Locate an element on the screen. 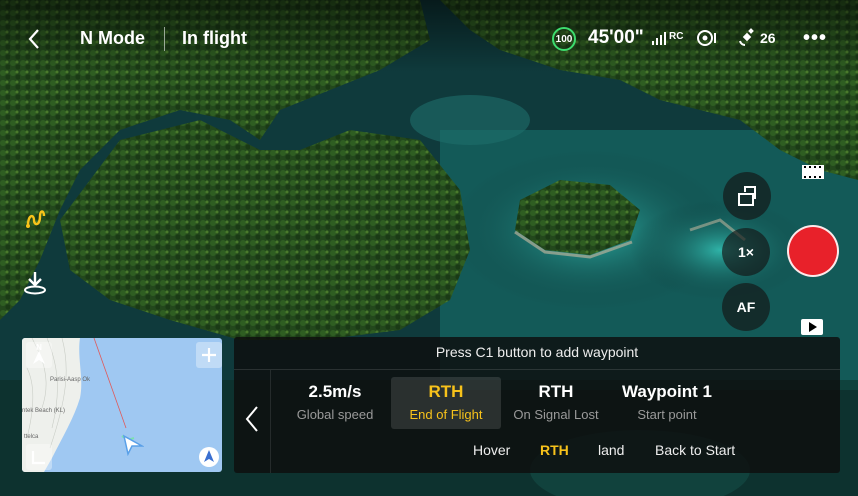 The height and width of the screenshot is (496, 858). map-recenter-button is located at coordinates (209, 457).